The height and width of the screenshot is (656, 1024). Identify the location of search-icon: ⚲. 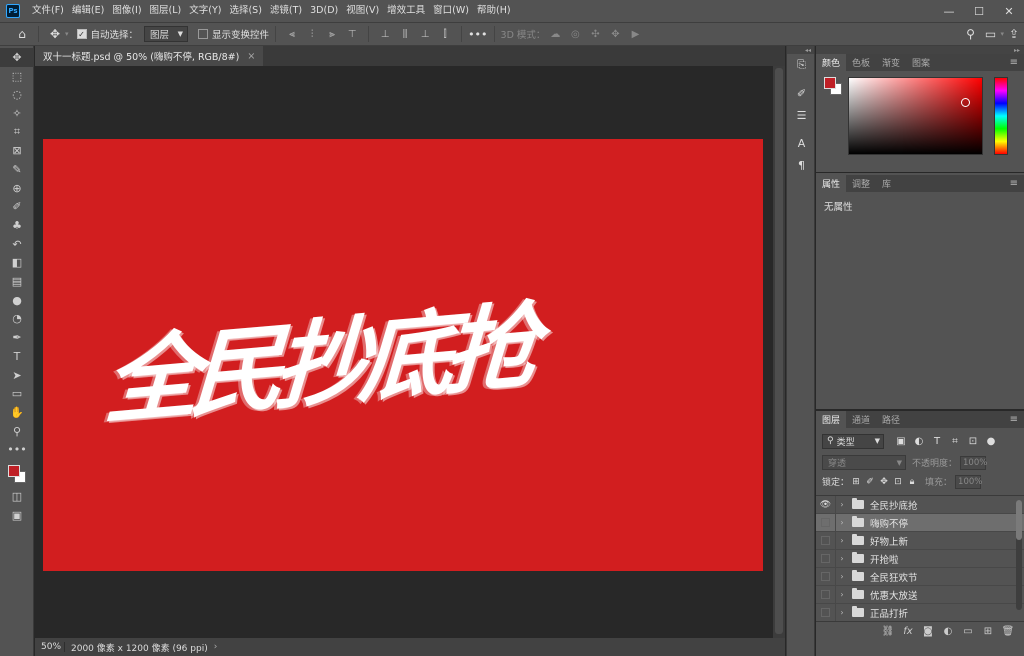
(970, 34).